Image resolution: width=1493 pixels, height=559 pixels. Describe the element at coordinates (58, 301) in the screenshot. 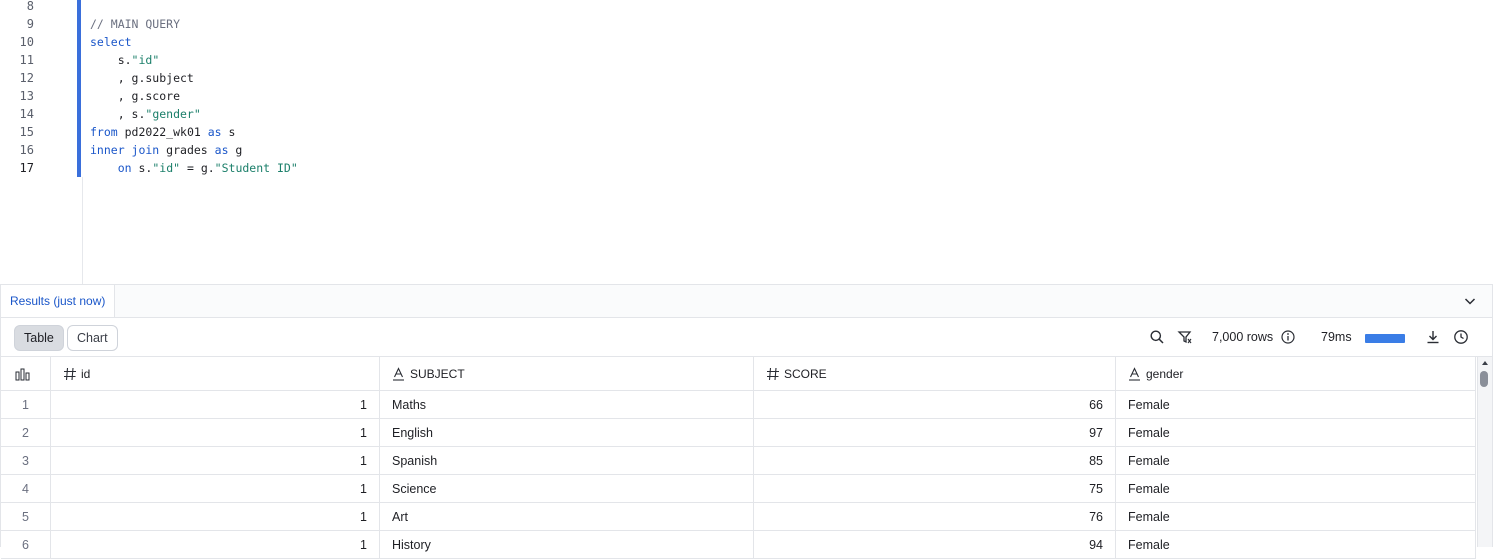

I see `tab-results: Results (just now)` at that location.